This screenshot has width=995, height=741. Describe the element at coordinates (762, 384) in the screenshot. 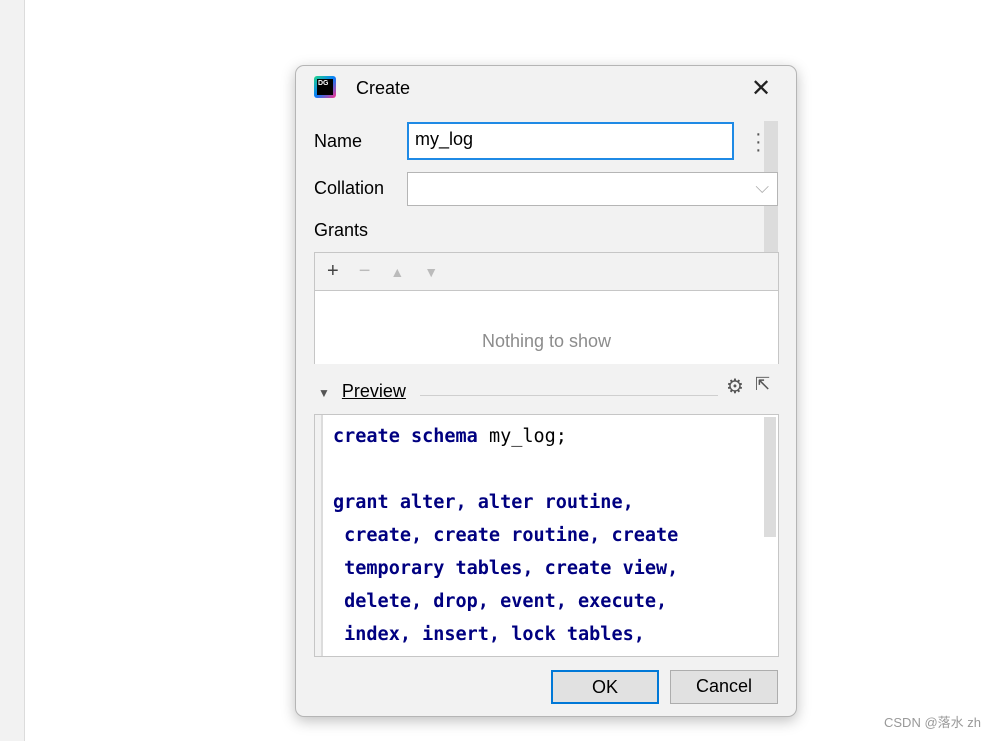

I see `open-external-icon: ⇱` at that location.